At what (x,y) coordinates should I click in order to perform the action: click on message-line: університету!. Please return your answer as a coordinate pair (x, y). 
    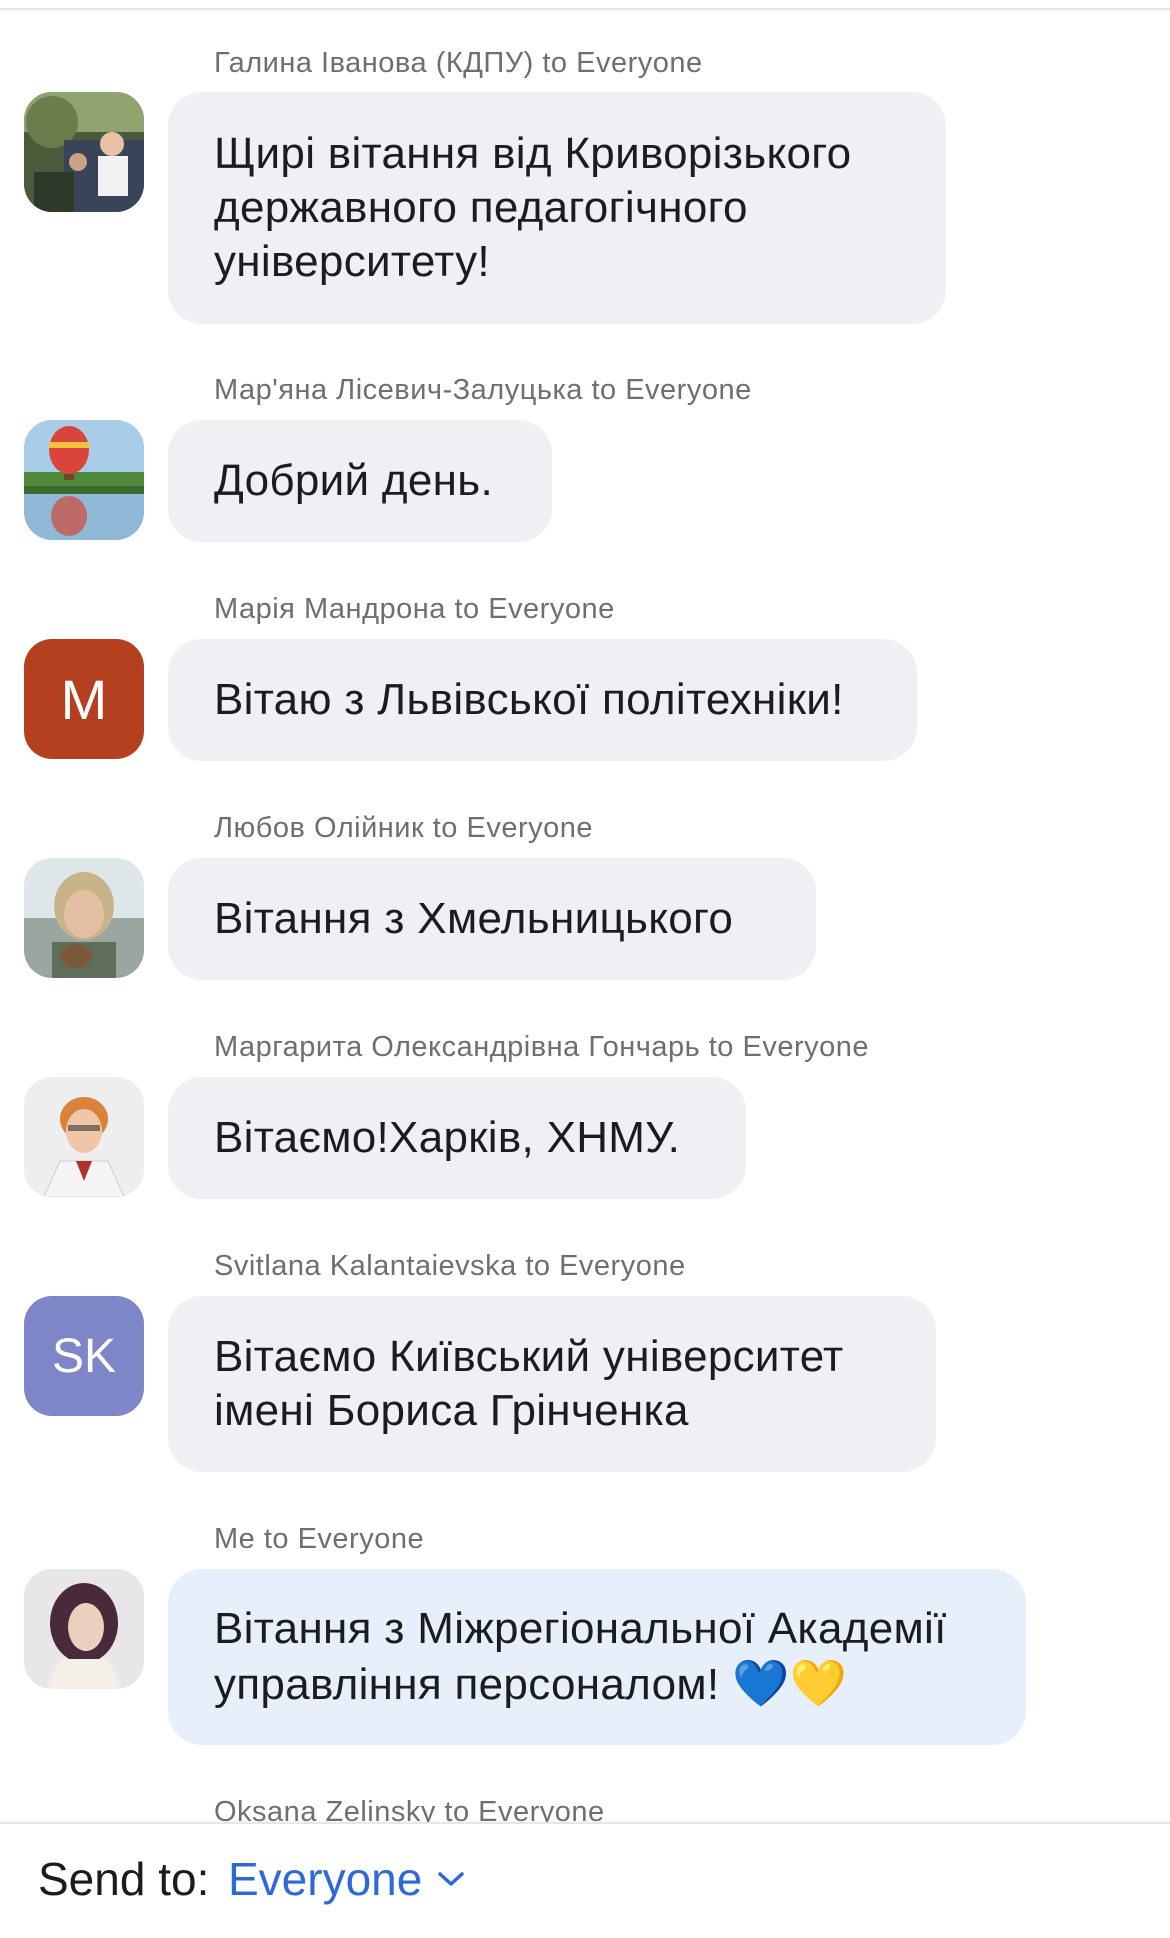
    Looking at the image, I should click on (352, 261).